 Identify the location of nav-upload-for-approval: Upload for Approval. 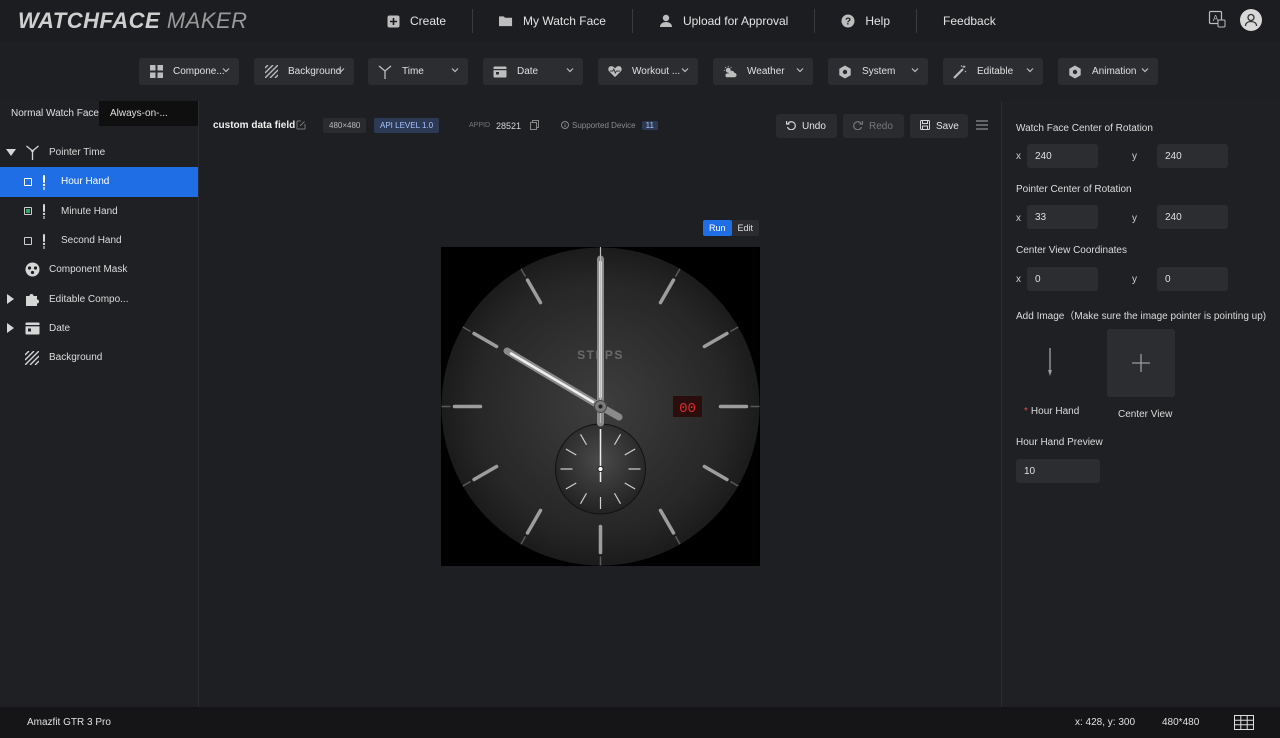
(723, 21).